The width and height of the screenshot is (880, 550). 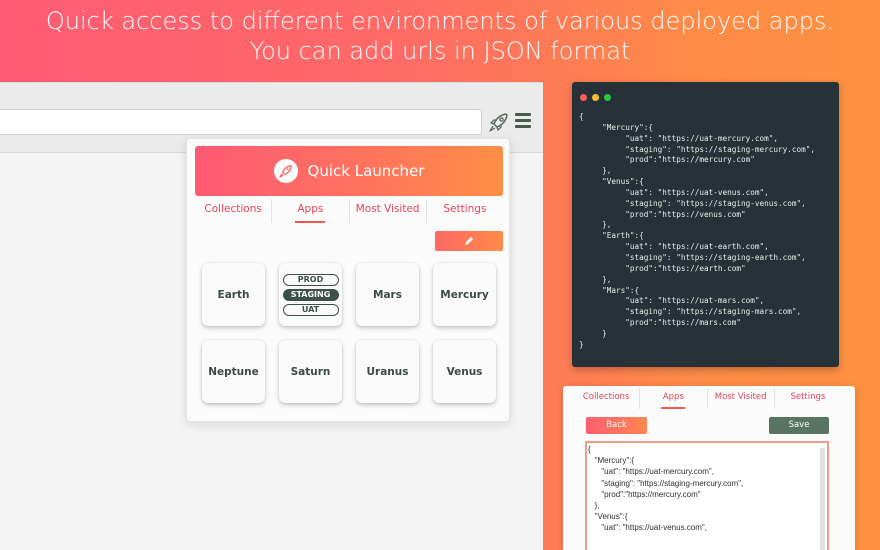 What do you see at coordinates (583, 97) in the screenshot?
I see `window-close-dot` at bounding box center [583, 97].